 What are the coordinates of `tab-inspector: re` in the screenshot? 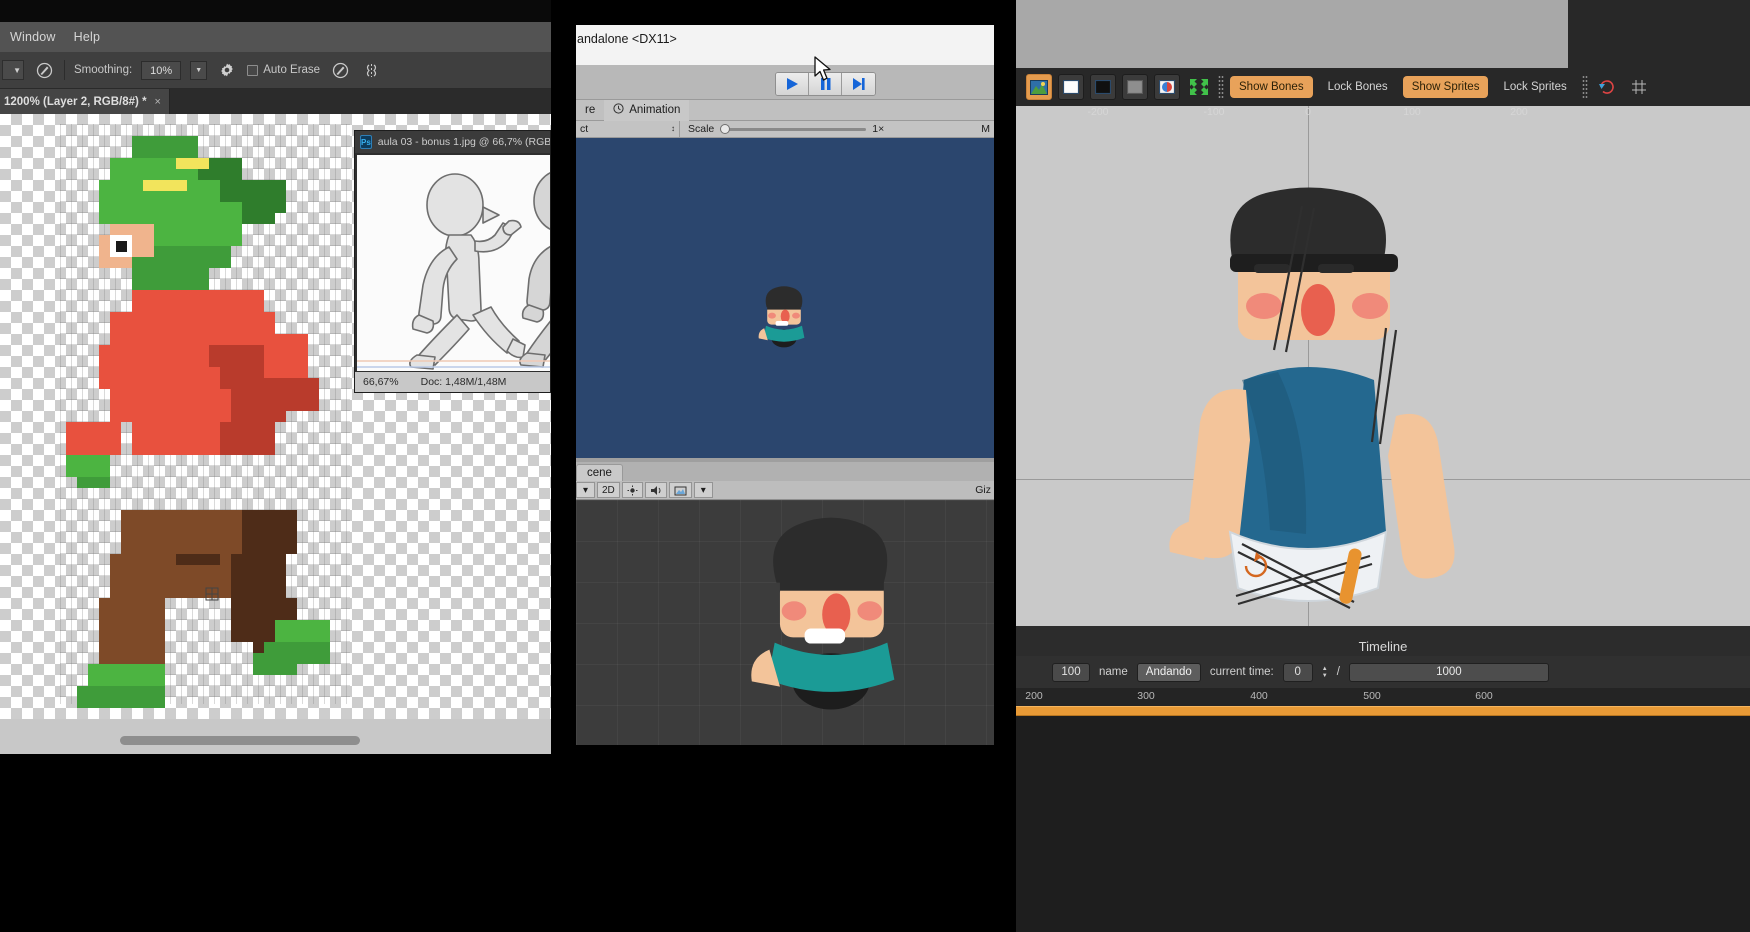 It's located at (590, 110).